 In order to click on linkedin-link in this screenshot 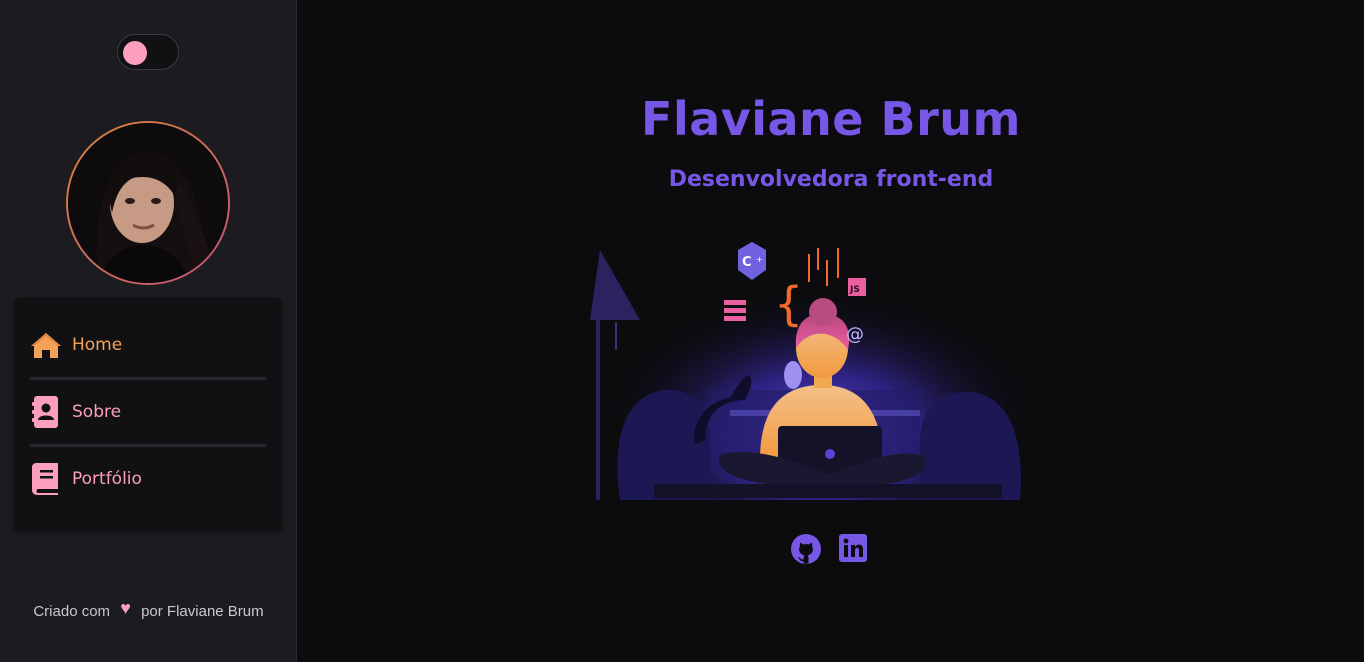, I will do `click(854, 549)`.